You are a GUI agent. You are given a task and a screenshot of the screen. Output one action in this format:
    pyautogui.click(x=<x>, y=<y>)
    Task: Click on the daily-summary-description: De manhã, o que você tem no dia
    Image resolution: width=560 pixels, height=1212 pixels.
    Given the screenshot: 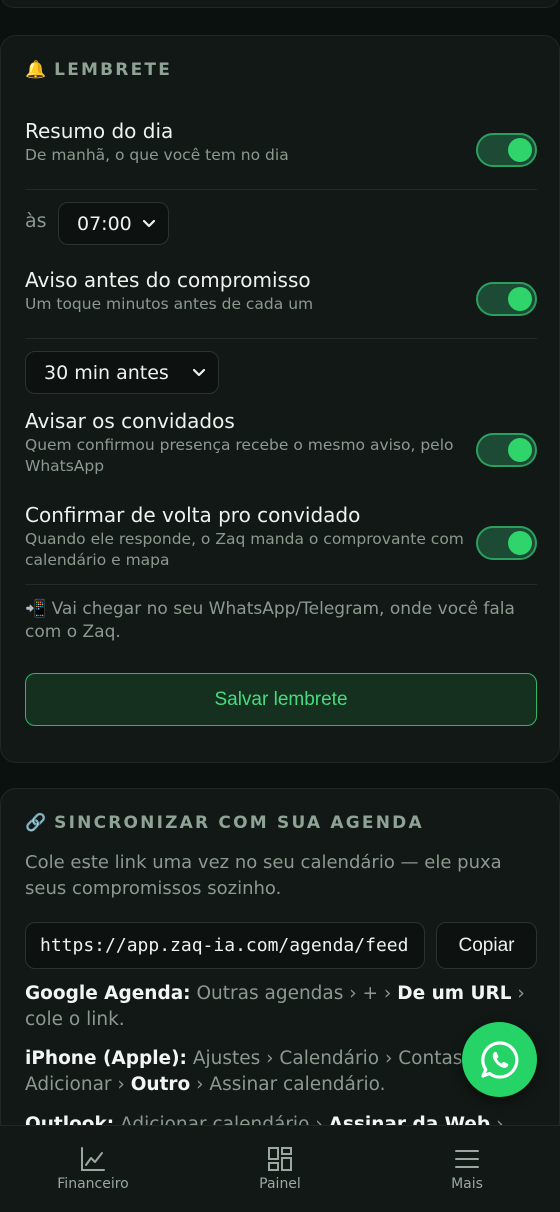 What is the action you would take?
    pyautogui.click(x=157, y=155)
    